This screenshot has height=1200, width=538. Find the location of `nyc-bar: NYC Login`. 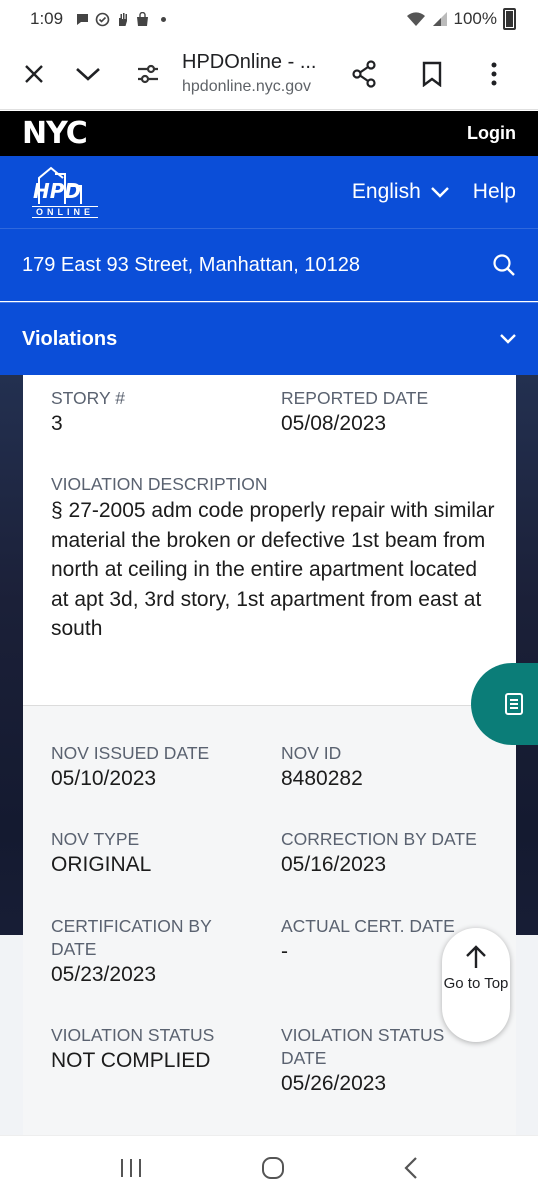

nyc-bar: NYC Login is located at coordinates (269, 133).